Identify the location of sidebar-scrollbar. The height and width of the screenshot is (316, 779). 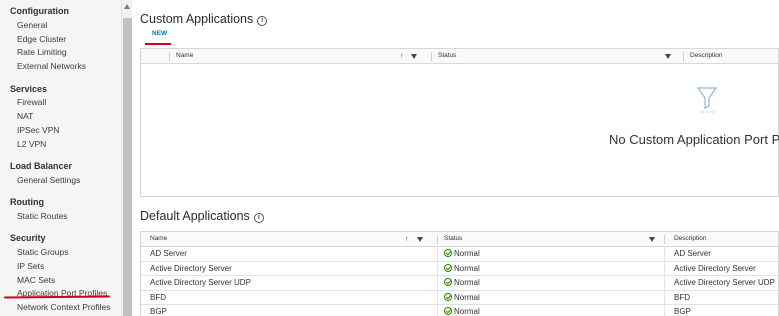
(126, 158).